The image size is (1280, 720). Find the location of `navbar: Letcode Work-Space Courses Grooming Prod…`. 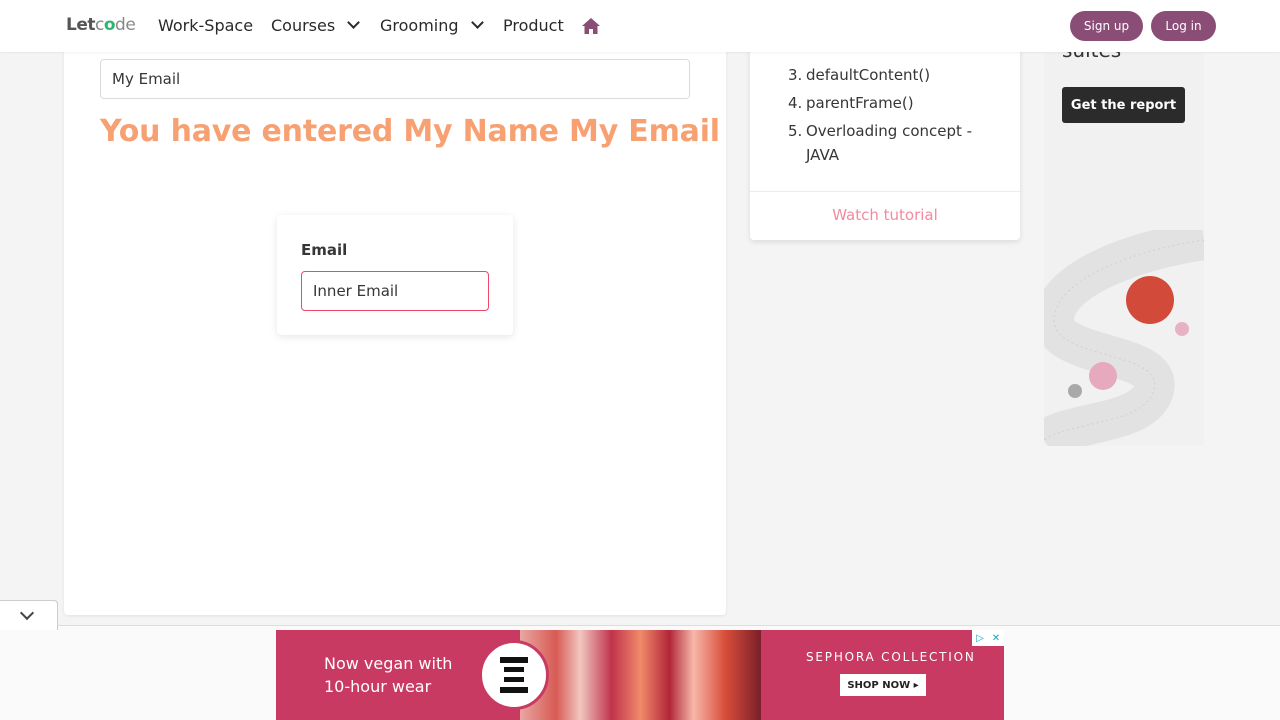

navbar: Letcode Work-Space Courses Grooming Prod… is located at coordinates (640, 26).